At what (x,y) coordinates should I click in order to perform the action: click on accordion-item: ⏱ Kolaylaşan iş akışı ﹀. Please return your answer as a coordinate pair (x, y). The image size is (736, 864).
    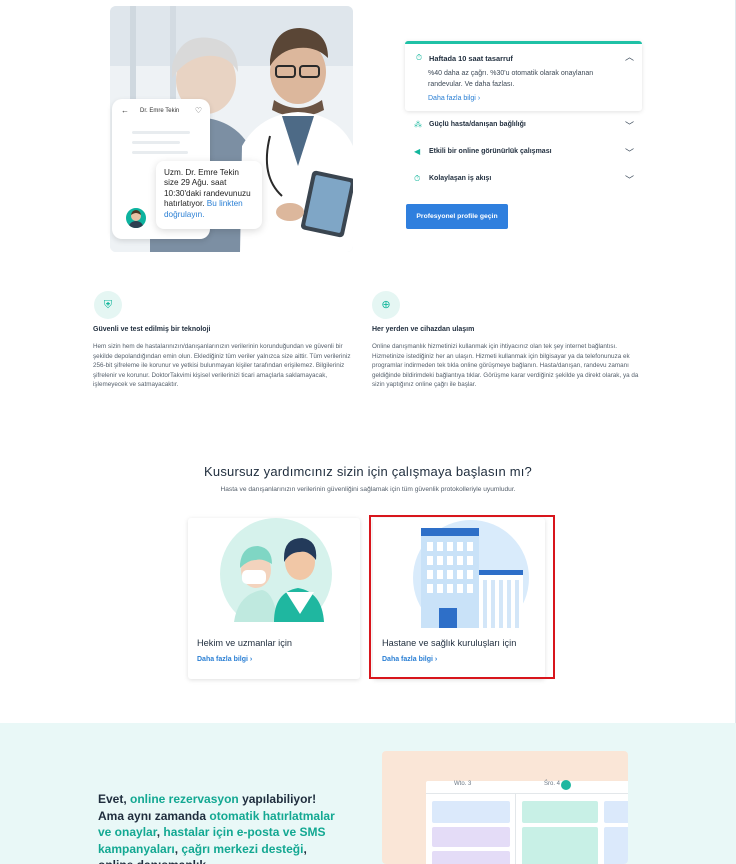
    Looking at the image, I should click on (523, 179).